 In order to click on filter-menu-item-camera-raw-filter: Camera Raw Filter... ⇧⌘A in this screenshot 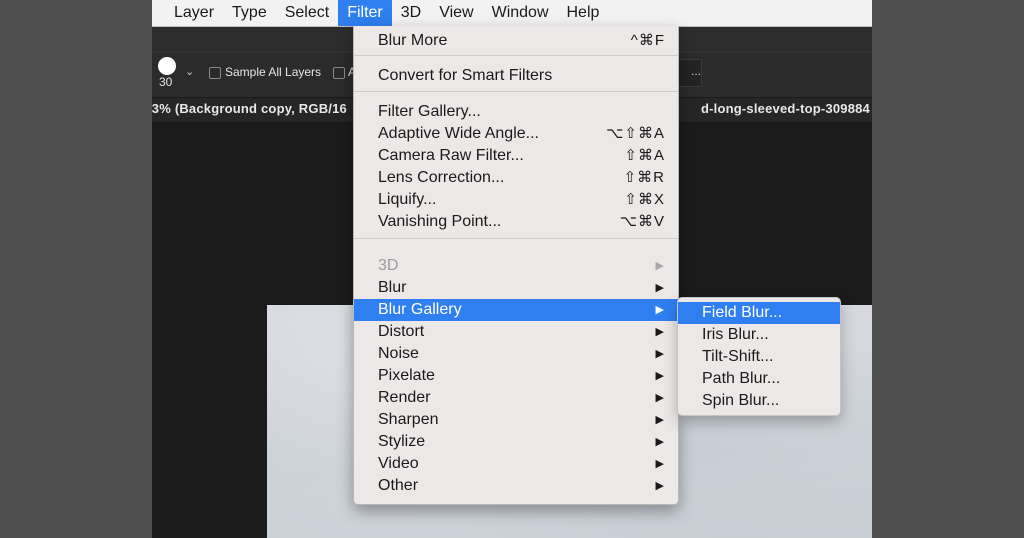, I will do `click(516, 156)`.